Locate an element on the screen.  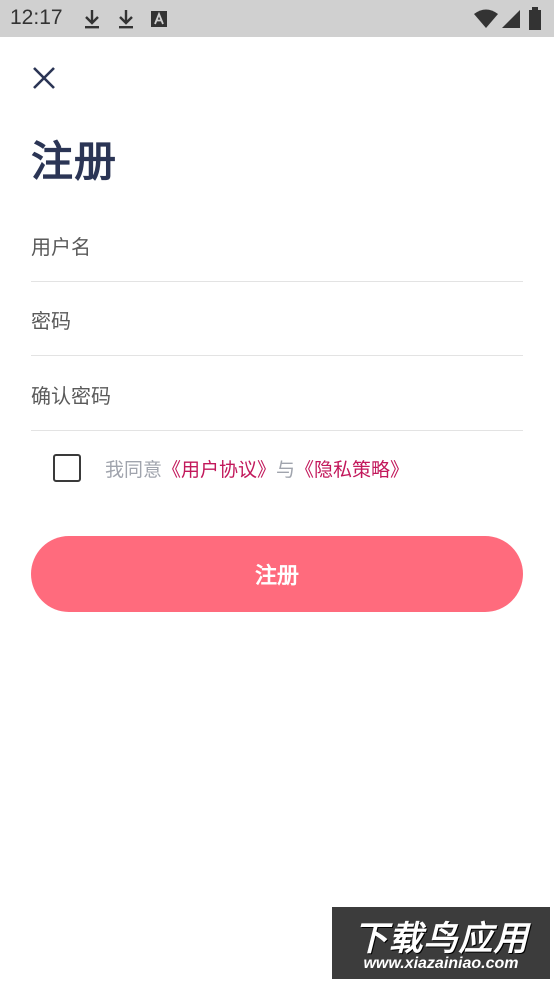
close-icon is located at coordinates (44, 80).